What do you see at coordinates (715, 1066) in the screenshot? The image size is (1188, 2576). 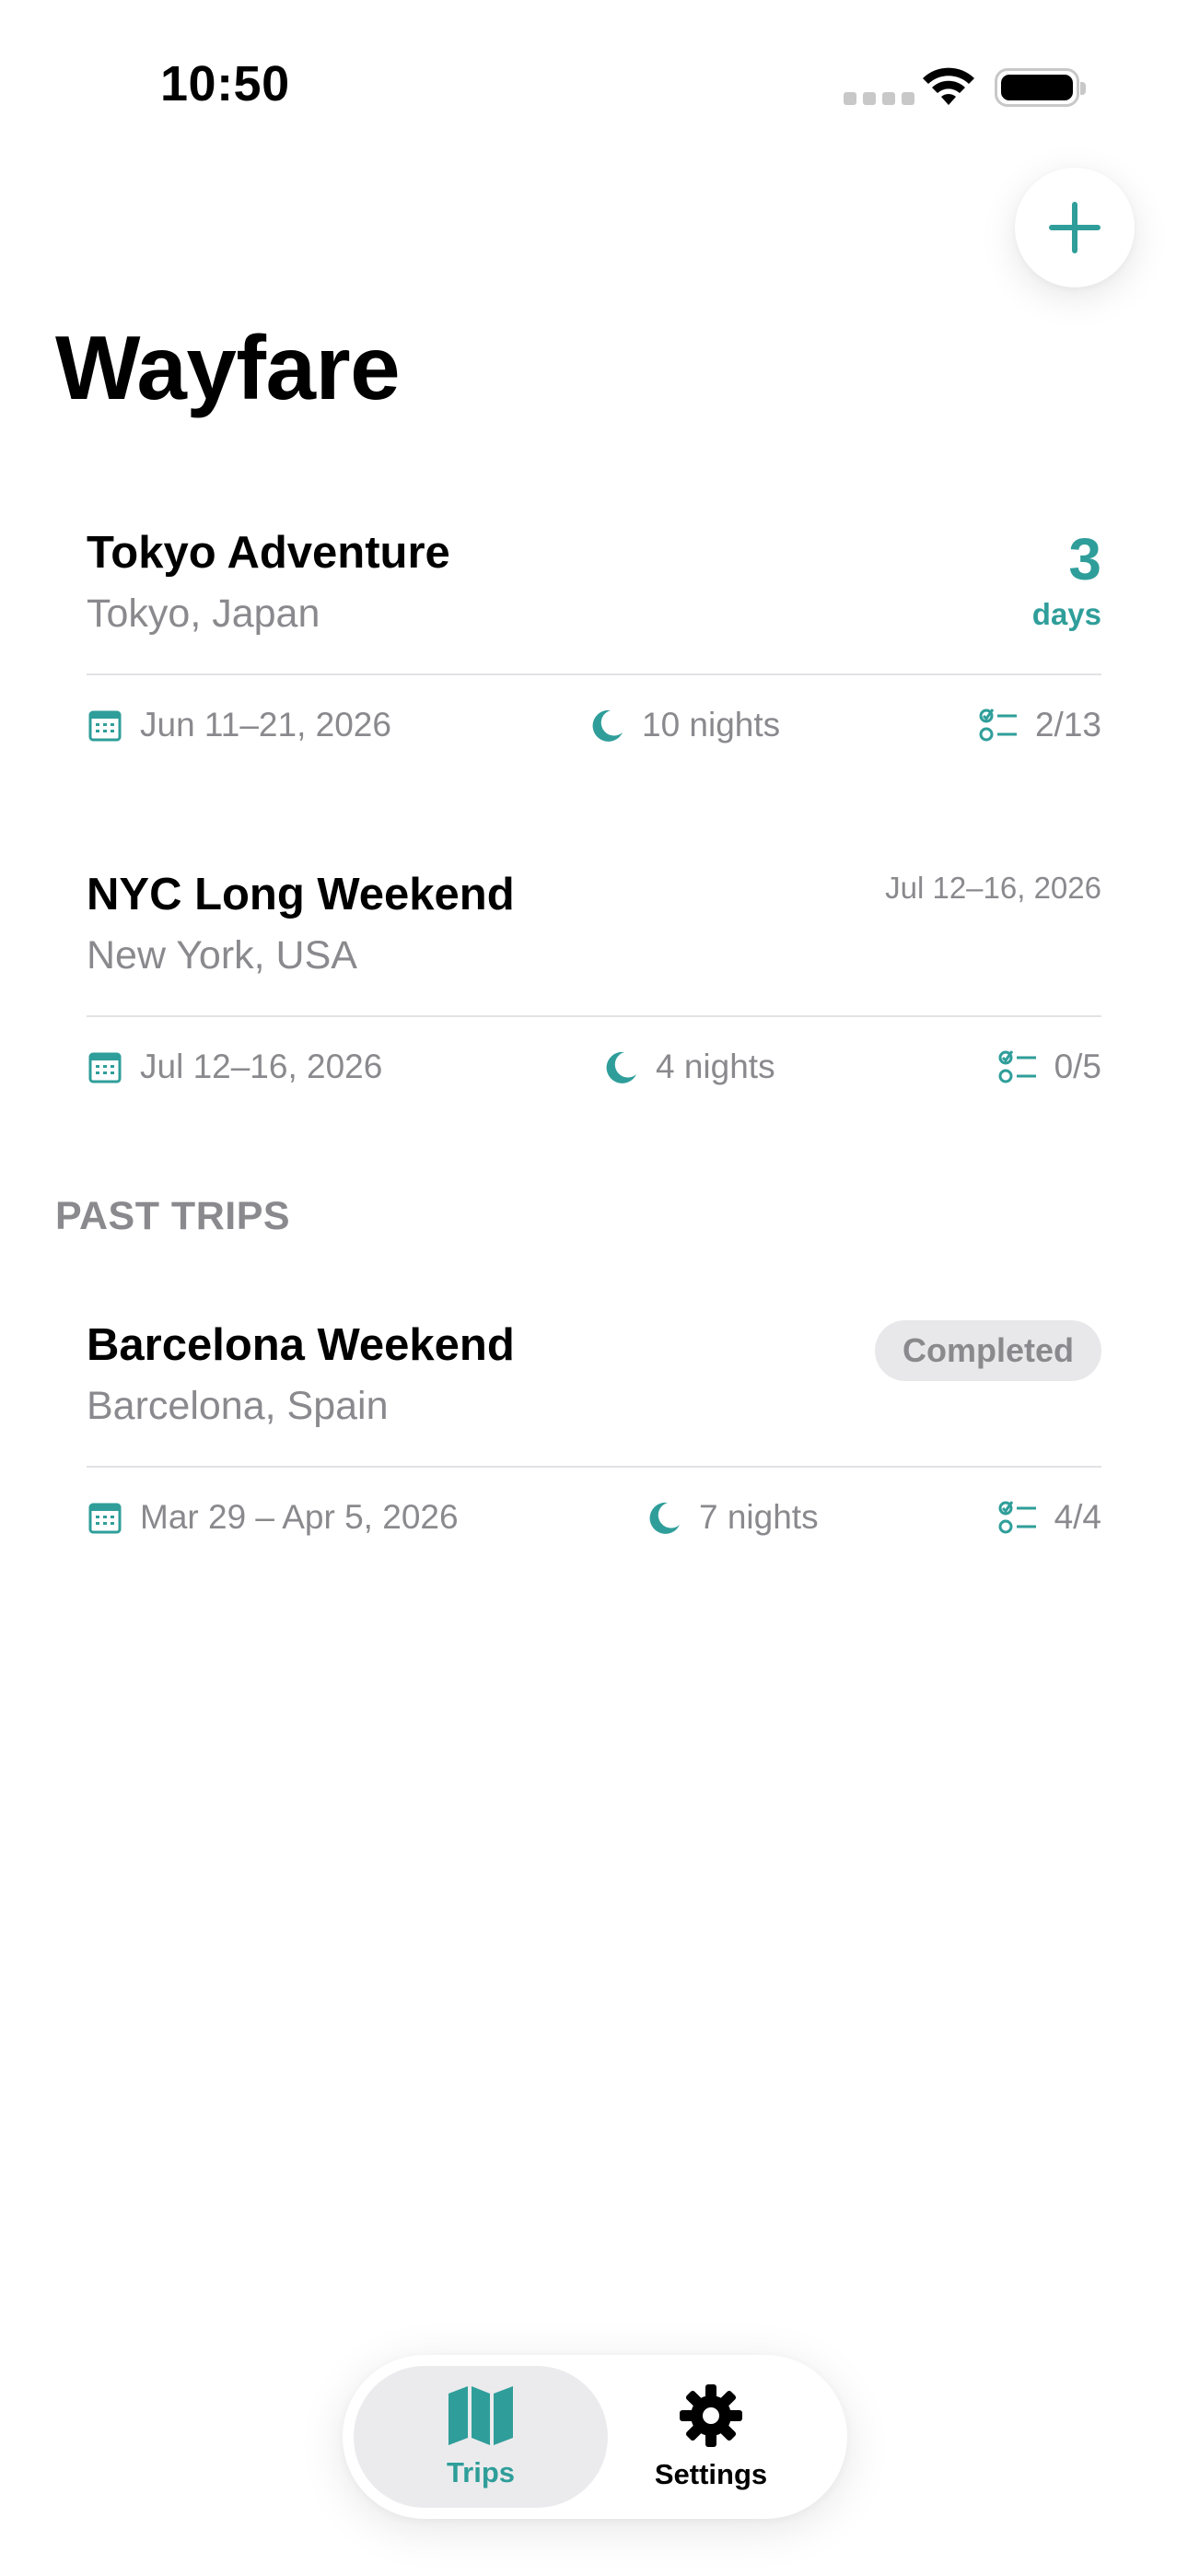 I see `nights-text: 4 nights` at bounding box center [715, 1066].